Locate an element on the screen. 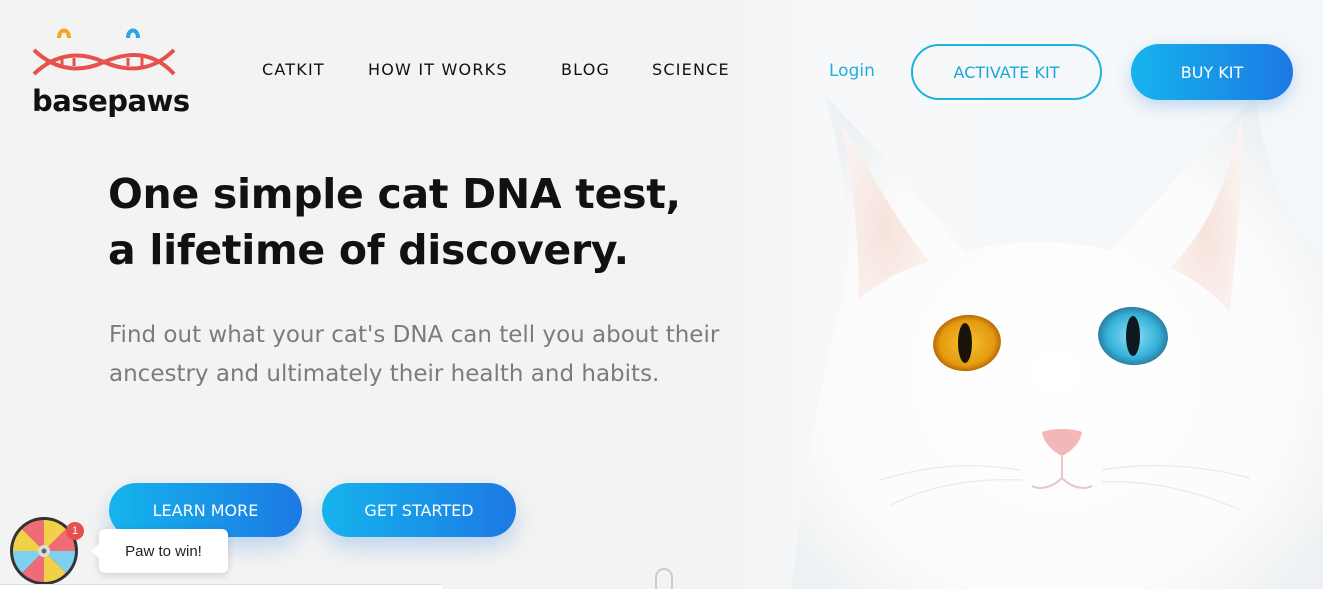 This screenshot has width=1323, height=589. hero-headline-line-1: One simple cat DNA test, is located at coordinates (394, 194).